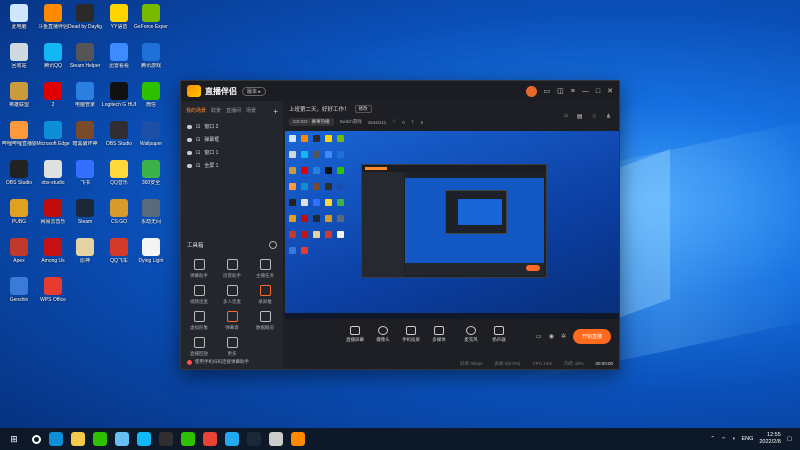 Image resolution: width=800 pixels, height=450 pixels. What do you see at coordinates (151, 17) in the screenshot?
I see `desktop-icon: GeForce Experience` at bounding box center [151, 17].